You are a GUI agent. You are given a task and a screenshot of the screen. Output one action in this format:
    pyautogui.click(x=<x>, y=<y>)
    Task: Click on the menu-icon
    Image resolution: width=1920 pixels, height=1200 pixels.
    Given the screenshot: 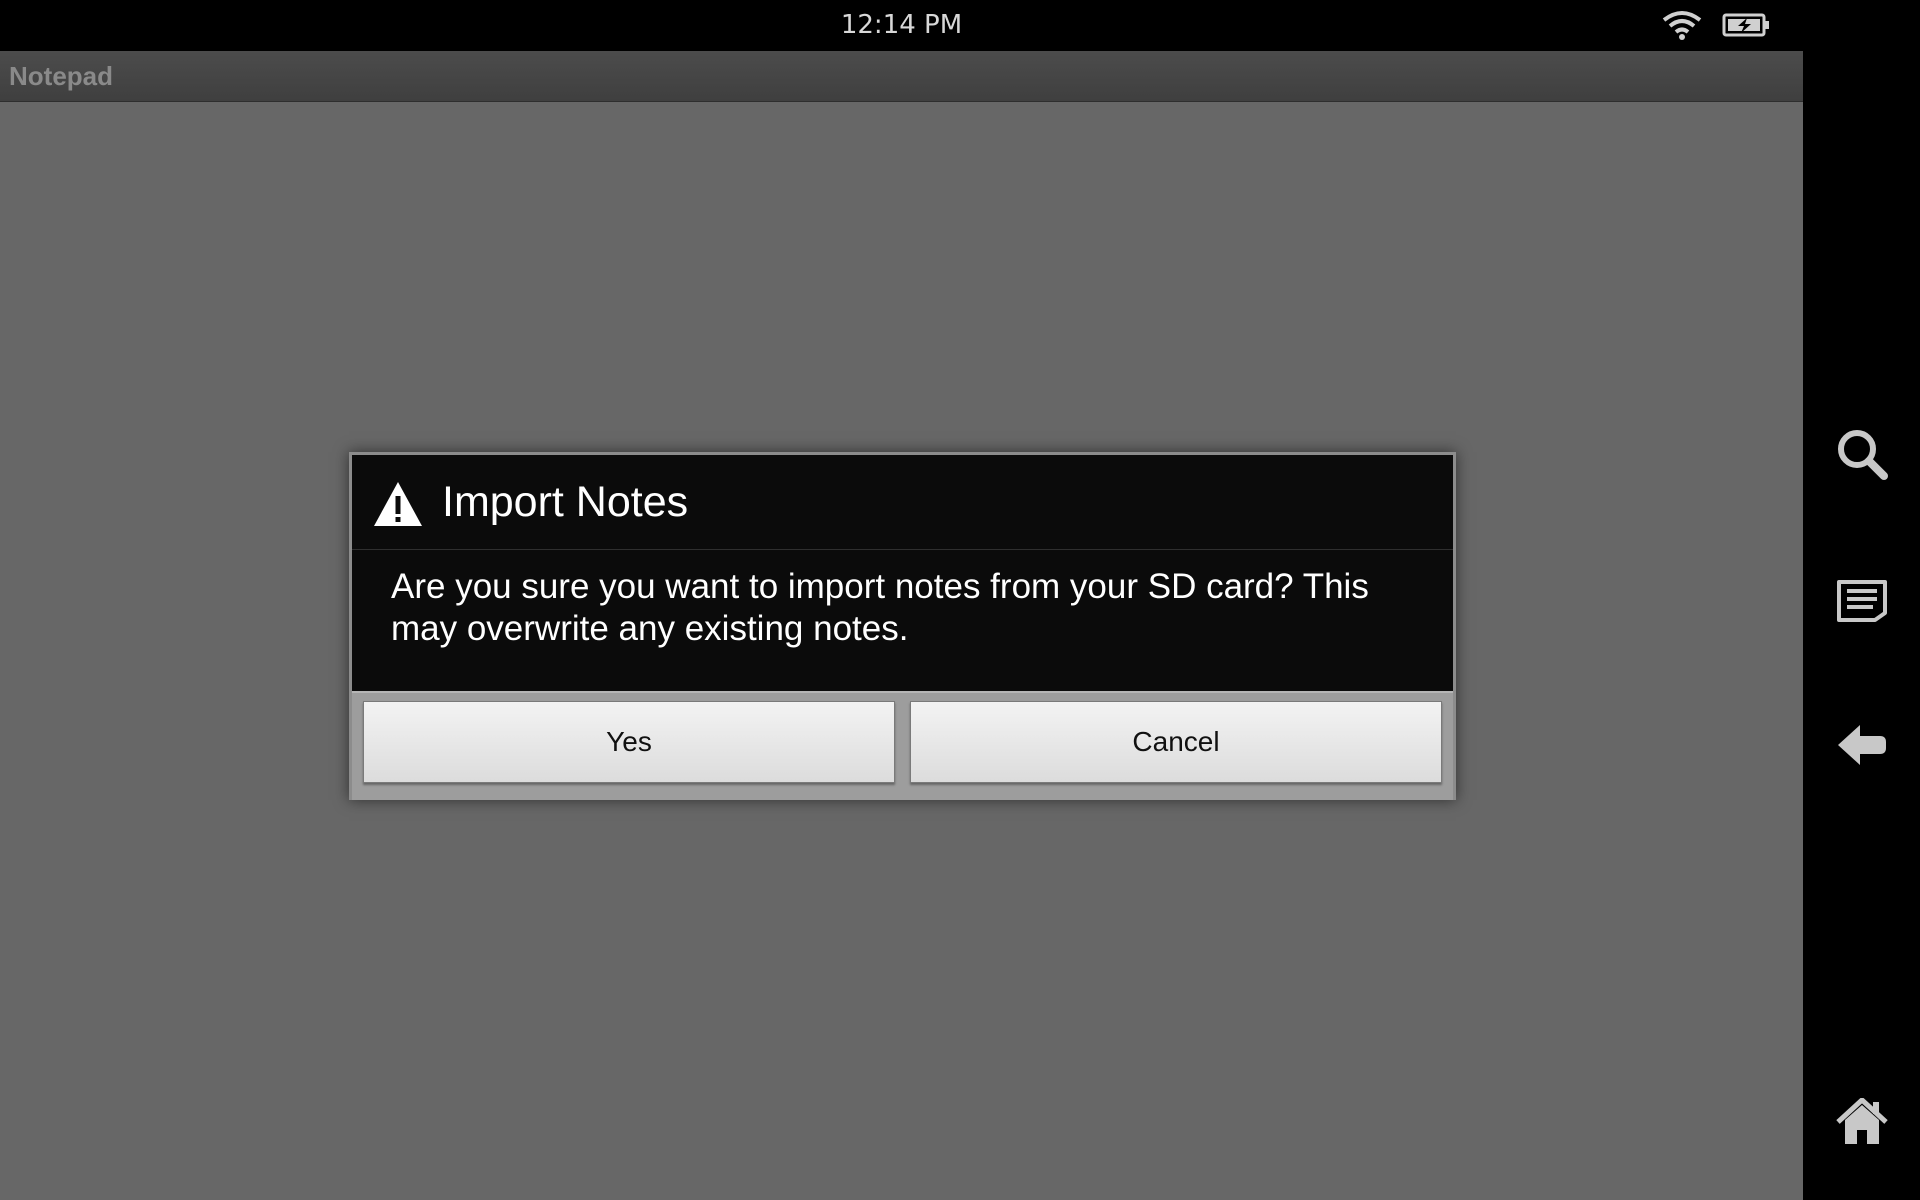 What is the action you would take?
    pyautogui.click(x=1861, y=601)
    